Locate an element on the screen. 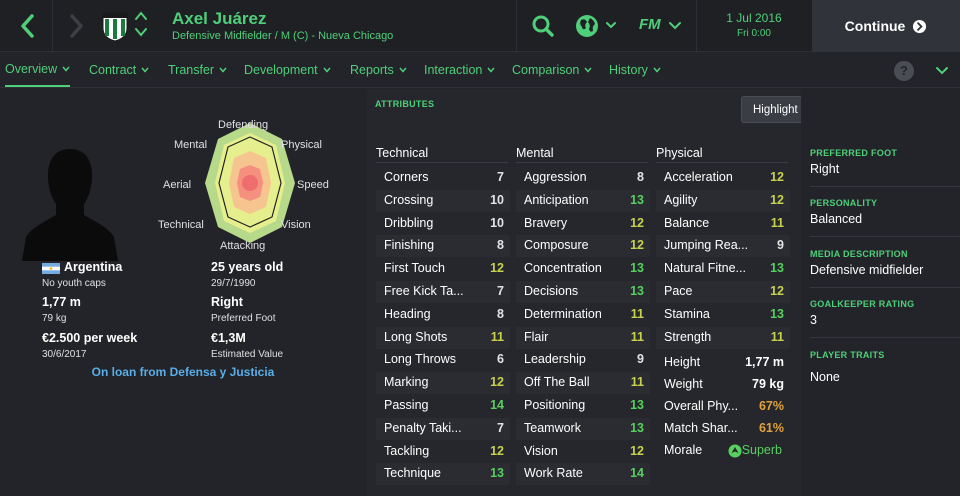  technical-attribute-row: Finishing 8 is located at coordinates (443, 246).